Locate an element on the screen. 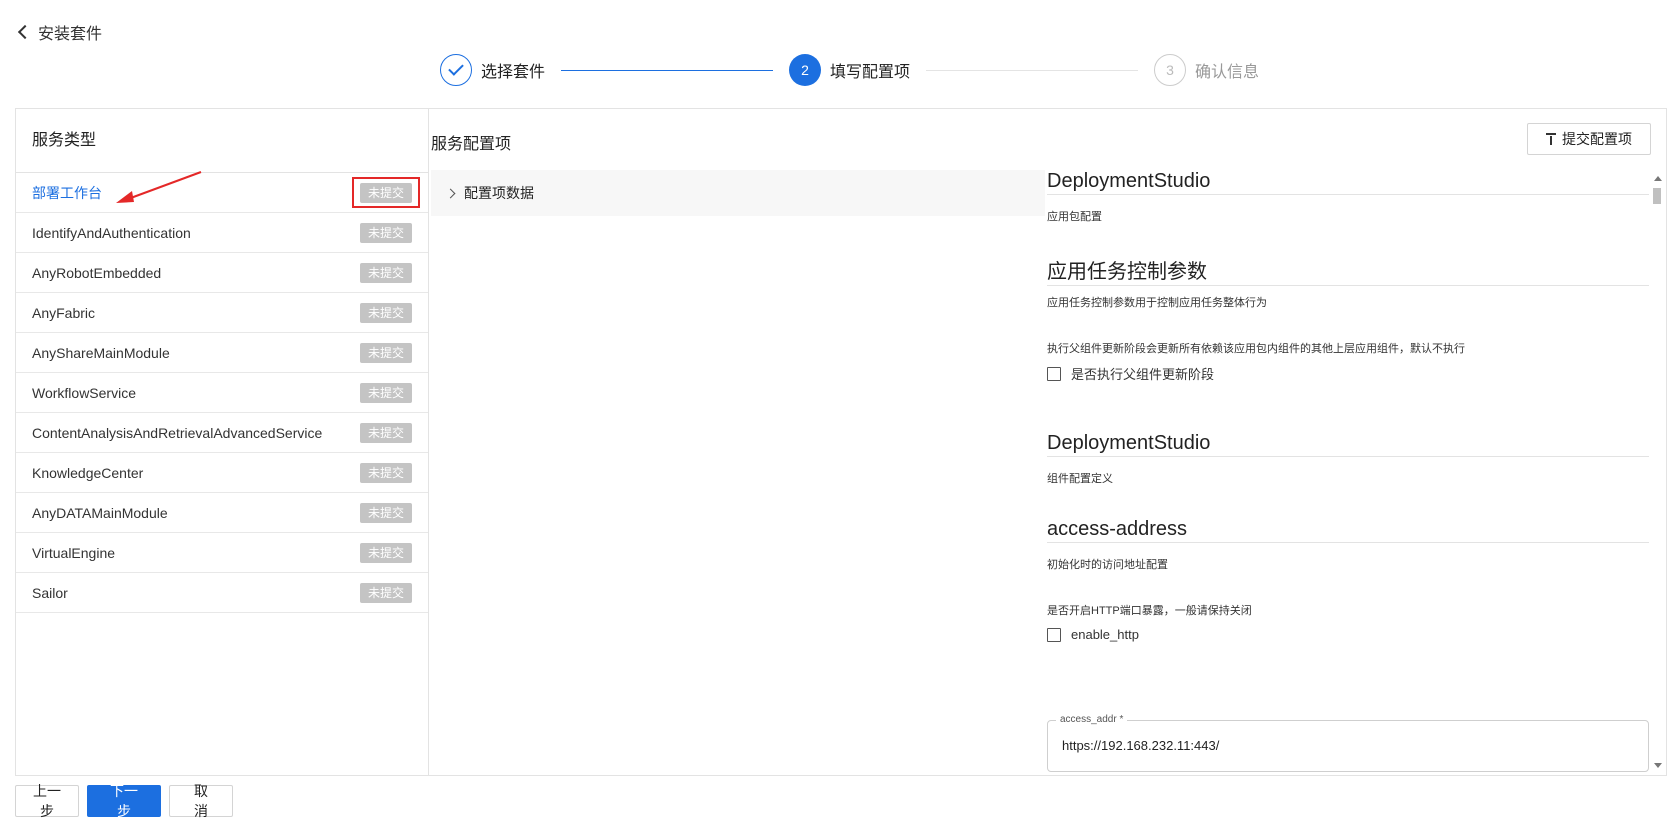 This screenshot has width=1672, height=834. service-name: VirtualEngine is located at coordinates (74, 552).